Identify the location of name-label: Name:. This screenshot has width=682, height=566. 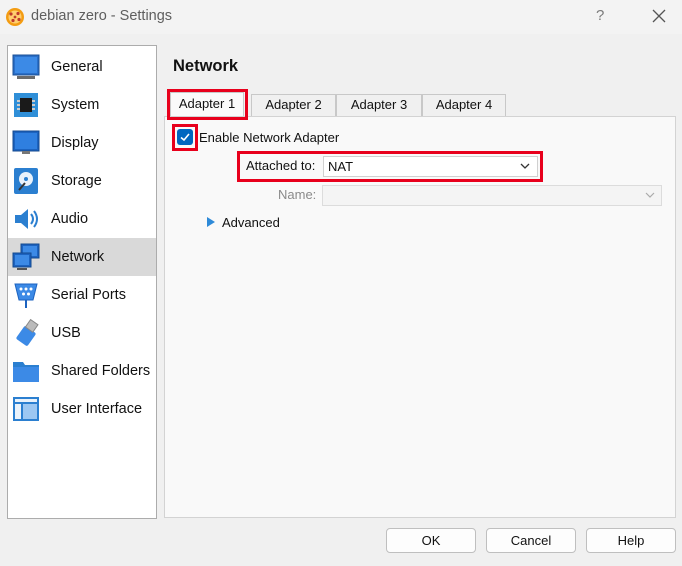
(297, 194).